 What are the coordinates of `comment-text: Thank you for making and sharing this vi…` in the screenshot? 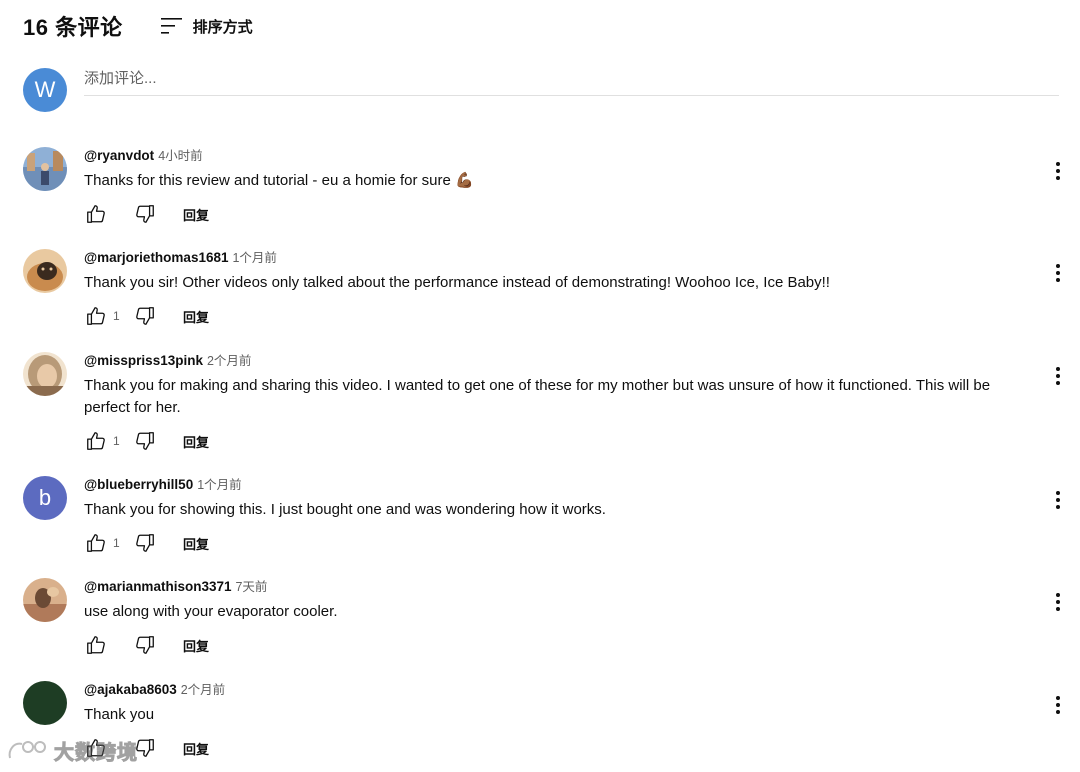 It's located at (537, 396).